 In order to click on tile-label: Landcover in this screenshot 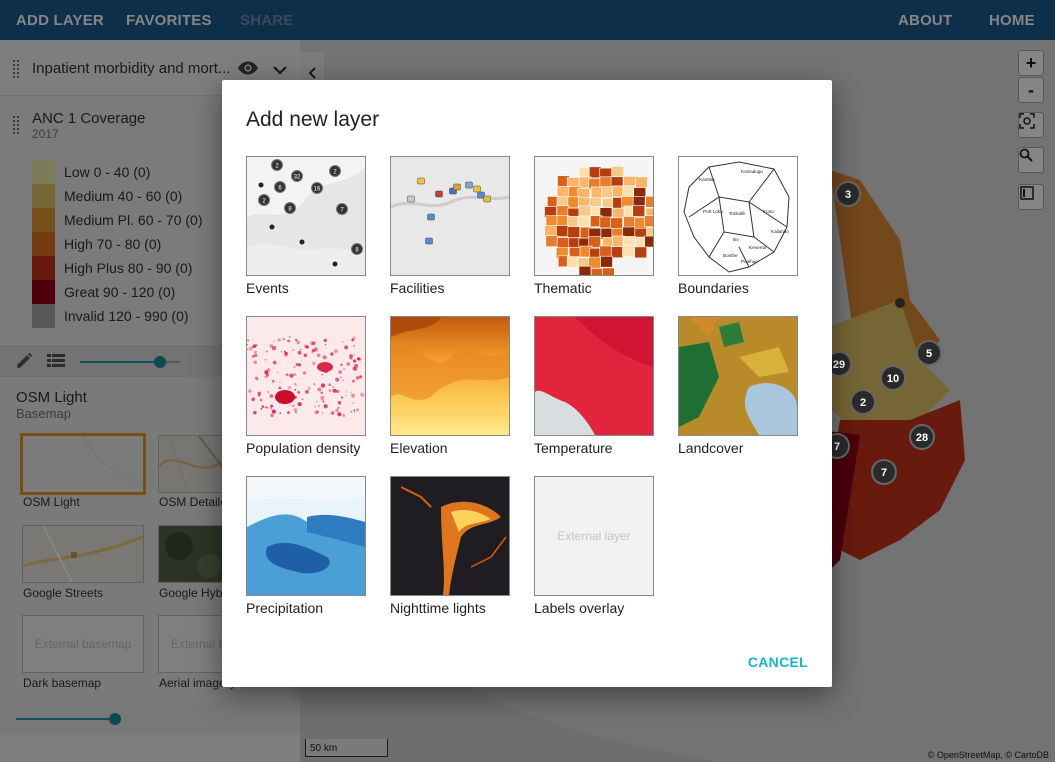, I will do `click(711, 448)`.